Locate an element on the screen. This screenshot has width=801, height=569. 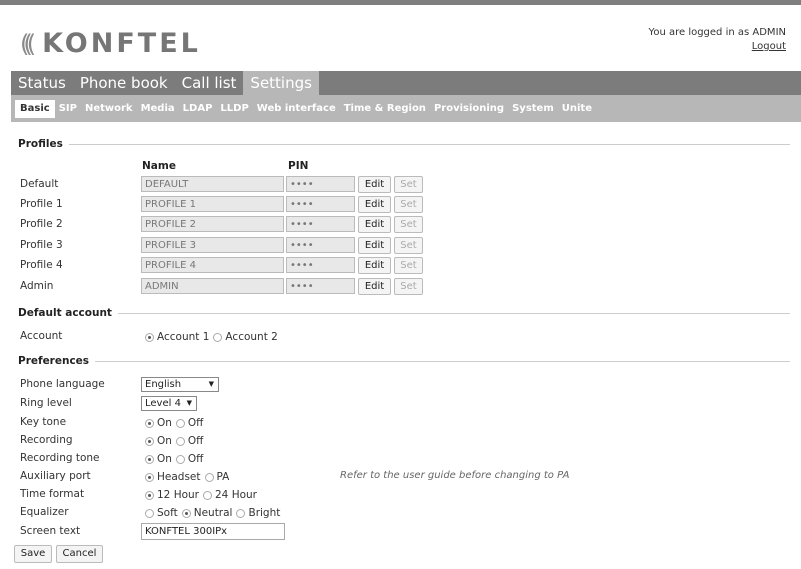
option-label: 24 Hour is located at coordinates (236, 495).